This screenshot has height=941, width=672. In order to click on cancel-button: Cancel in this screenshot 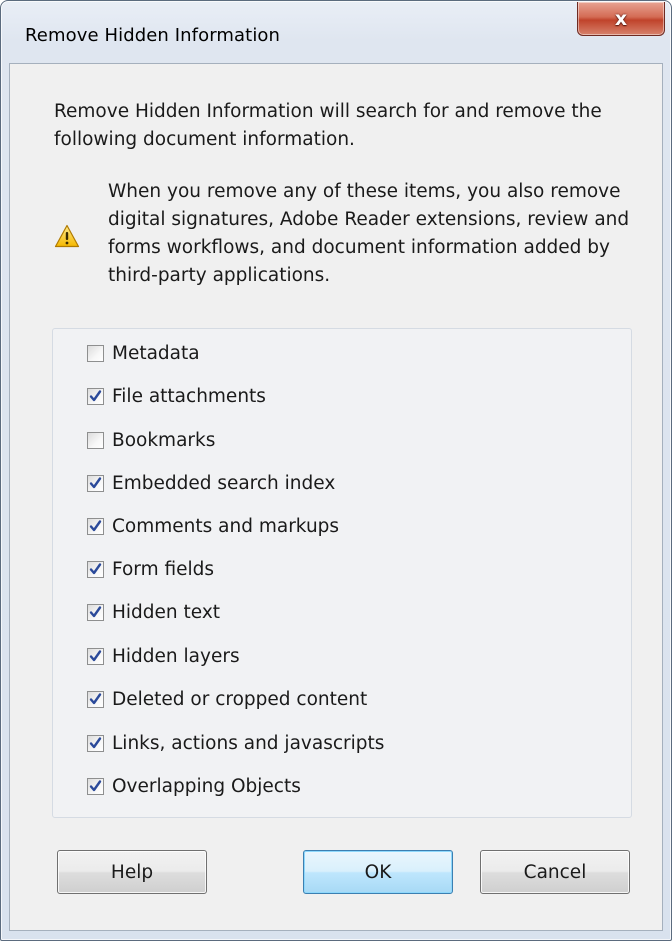, I will do `click(555, 872)`.